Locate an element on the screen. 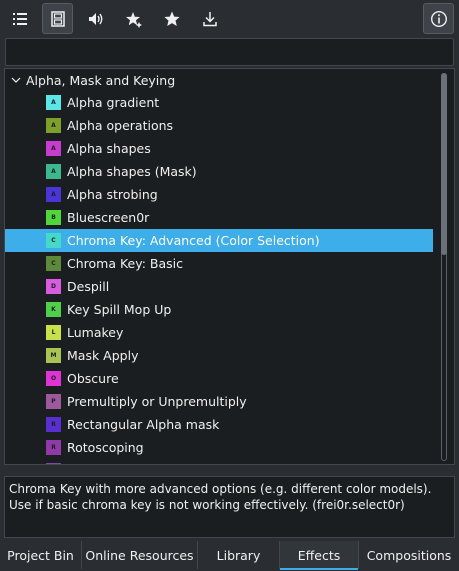 The image size is (459, 571). effect-item: P Premultiply or Unpremultiply is located at coordinates (219, 401).